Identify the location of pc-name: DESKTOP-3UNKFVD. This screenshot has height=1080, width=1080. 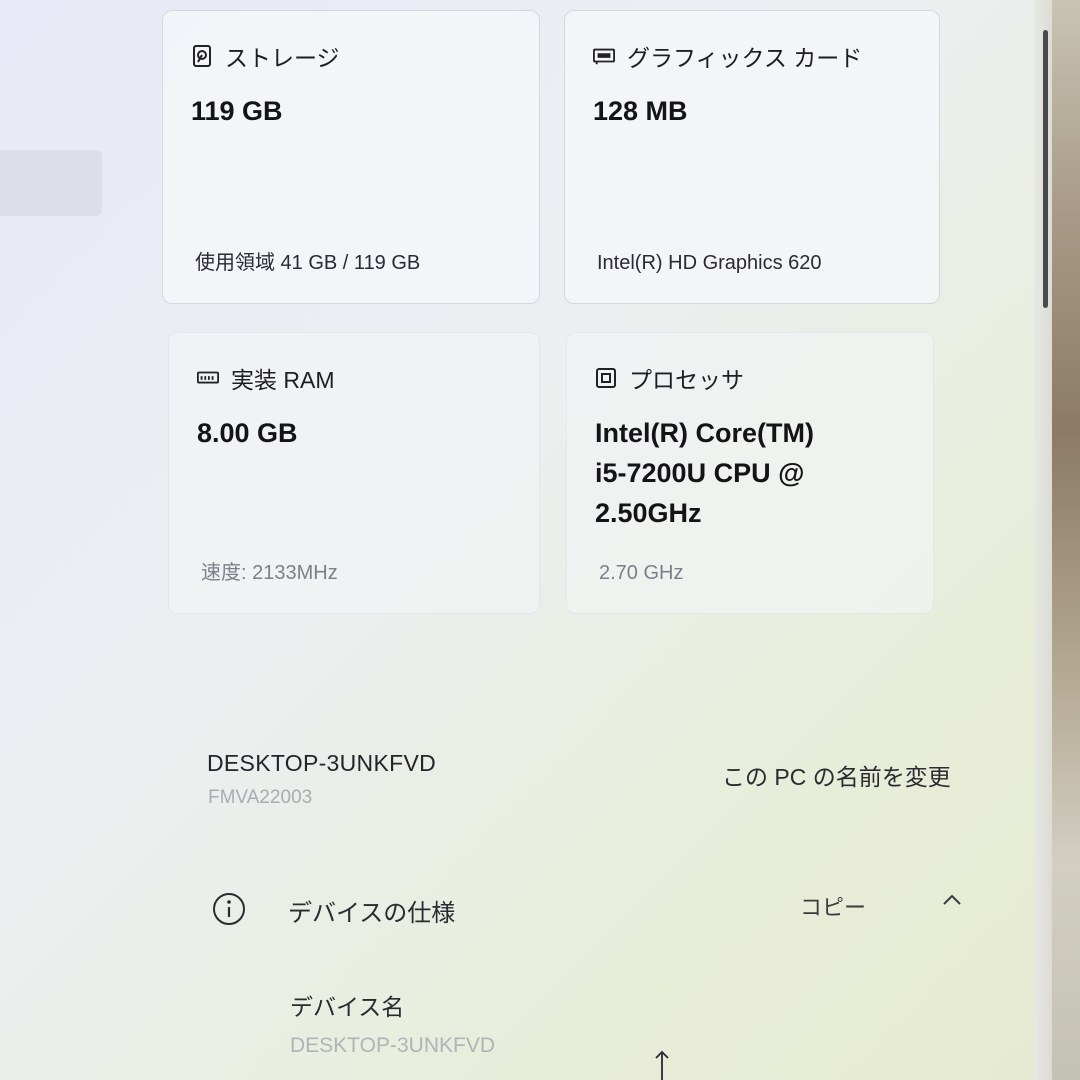
(322, 763).